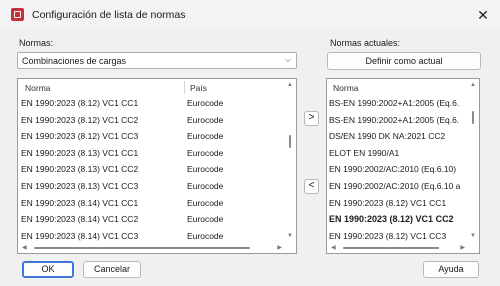 This screenshot has height=286, width=500. Describe the element at coordinates (48, 269) in the screenshot. I see `ok-button: OK` at that location.